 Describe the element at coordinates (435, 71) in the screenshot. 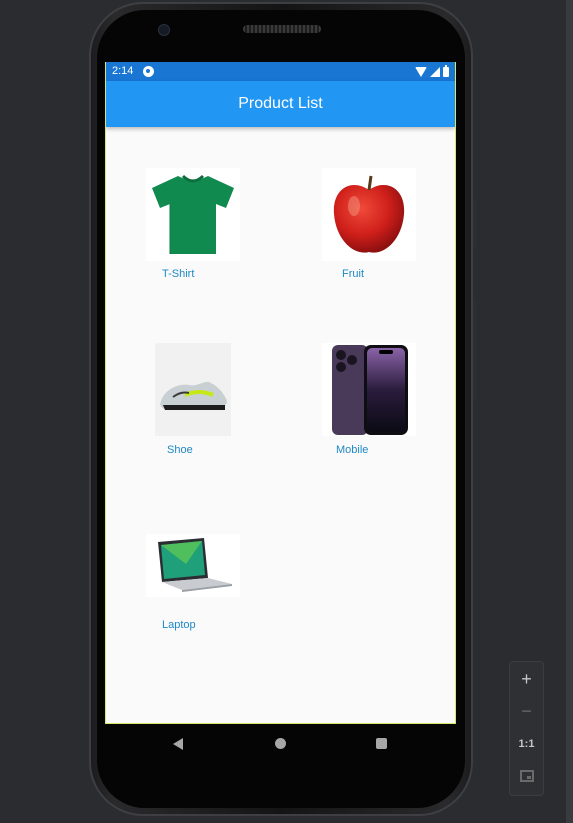

I see `signal-icon` at that location.